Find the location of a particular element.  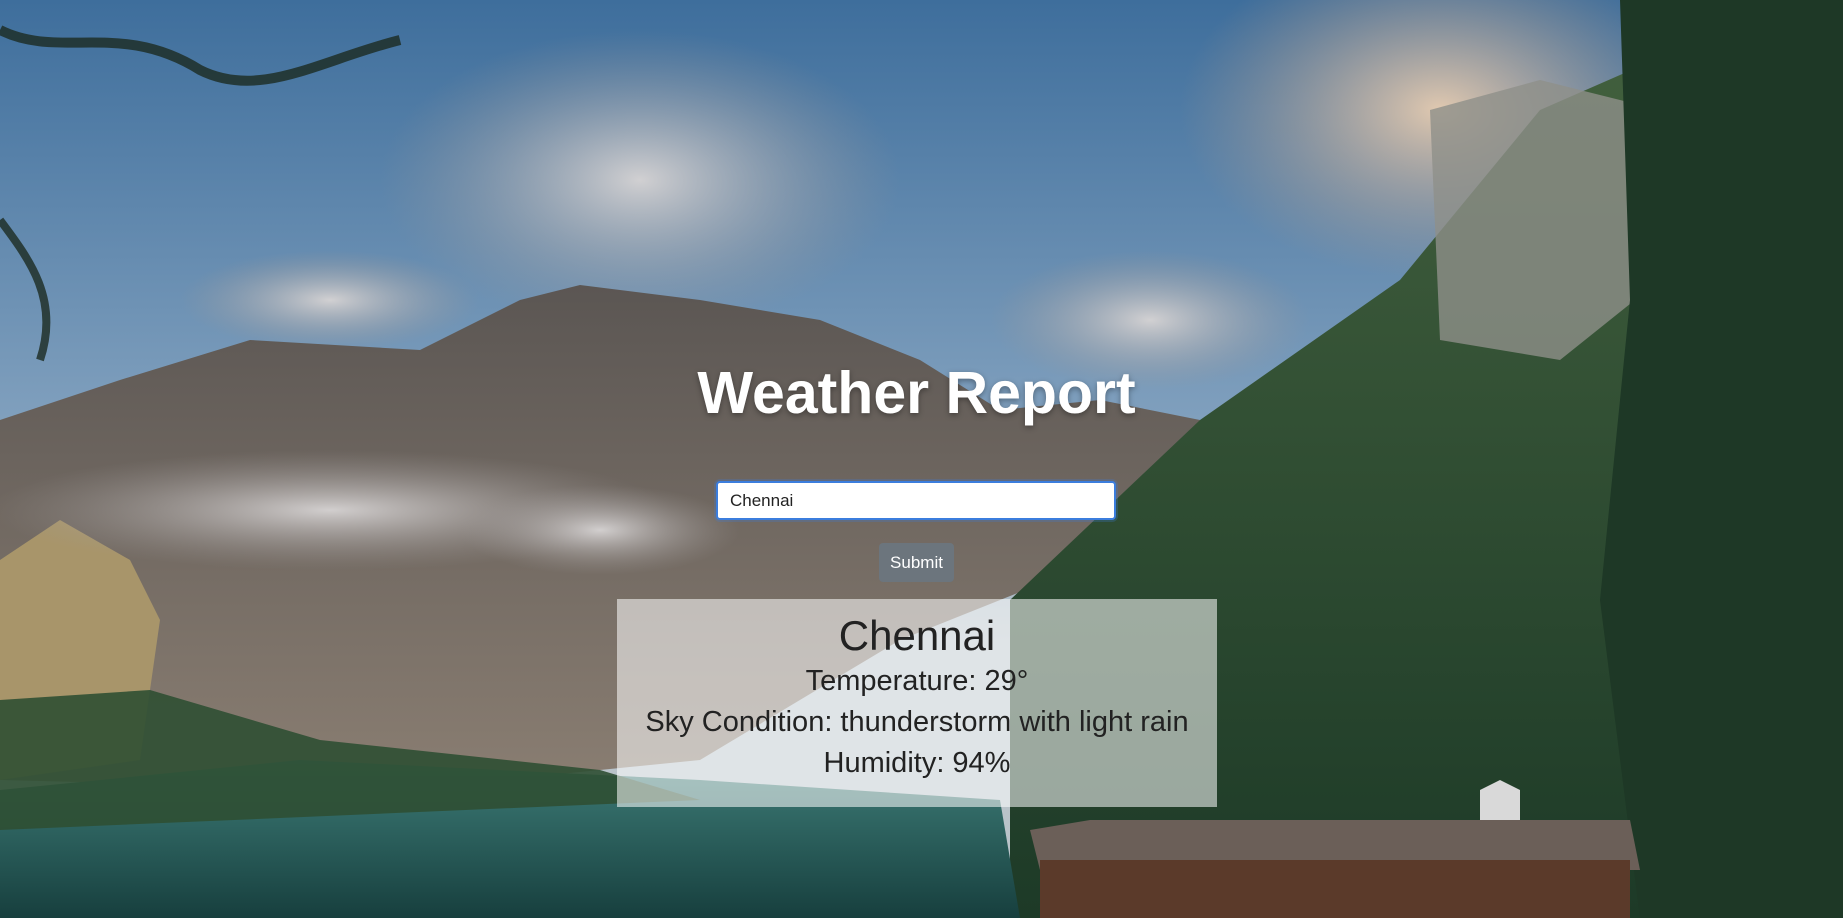

result-temperature: Temperature: 29° is located at coordinates (917, 681).